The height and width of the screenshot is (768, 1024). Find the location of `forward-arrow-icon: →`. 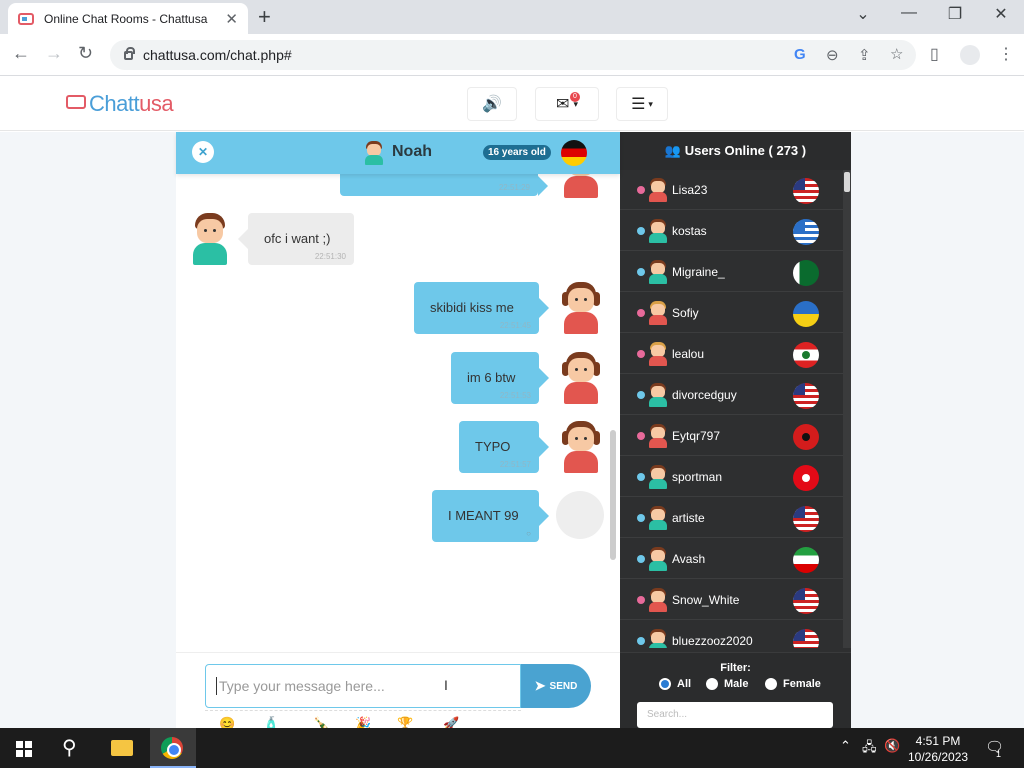

forward-arrow-icon: → is located at coordinates (54, 53).